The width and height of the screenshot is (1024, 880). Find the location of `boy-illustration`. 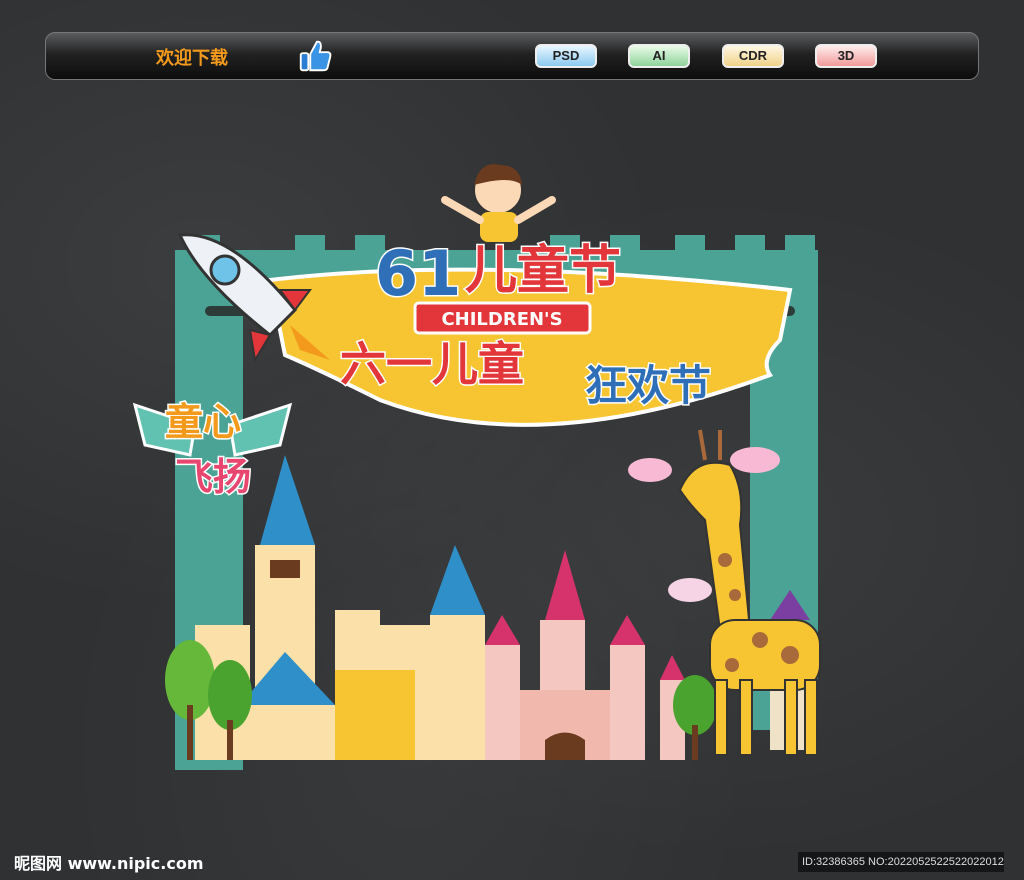

boy-illustration is located at coordinates (498, 203).